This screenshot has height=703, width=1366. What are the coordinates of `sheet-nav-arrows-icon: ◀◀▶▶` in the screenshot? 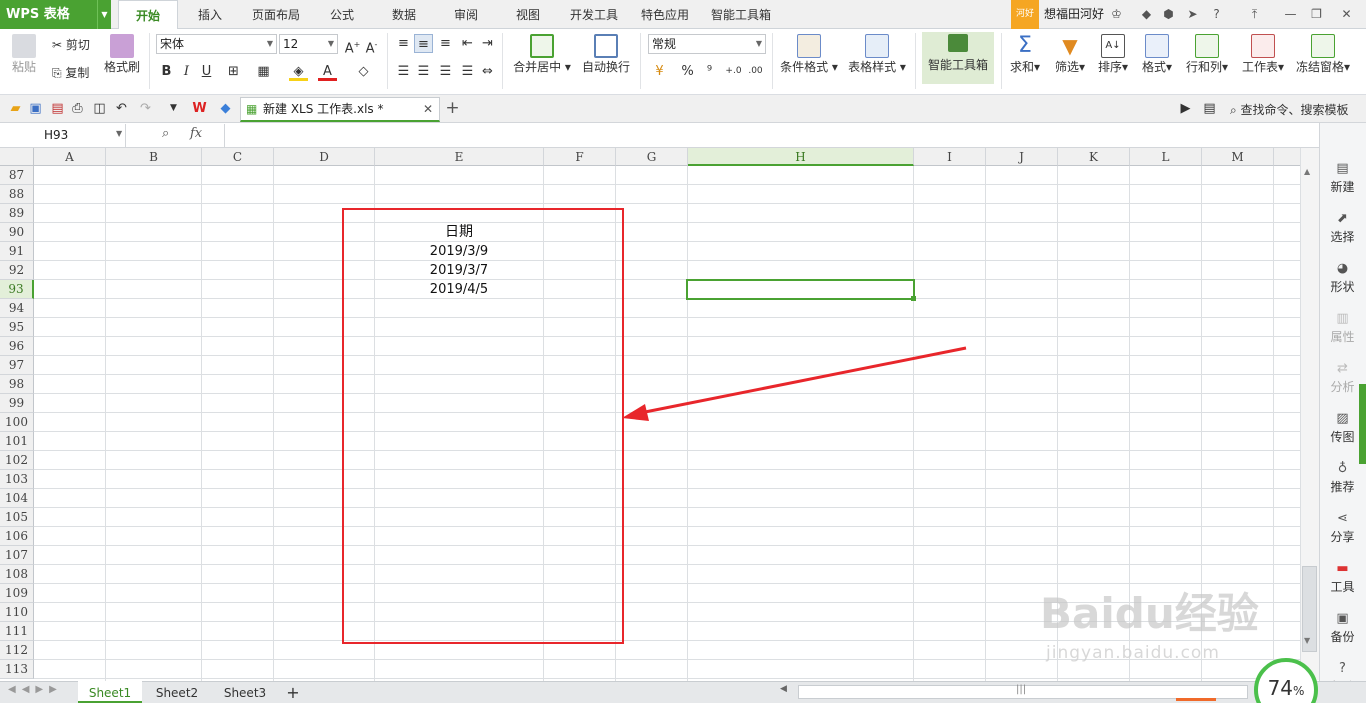 It's located at (35, 689).